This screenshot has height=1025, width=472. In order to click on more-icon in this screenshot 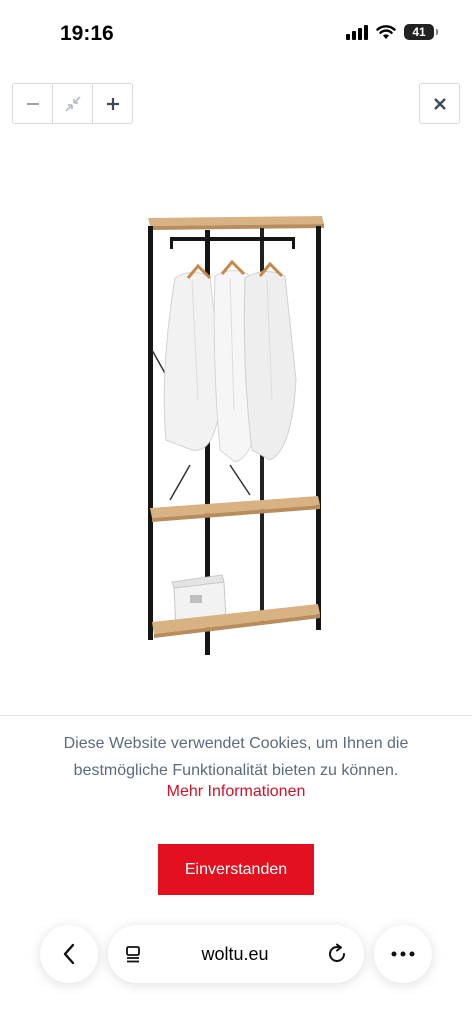, I will do `click(403, 954)`.